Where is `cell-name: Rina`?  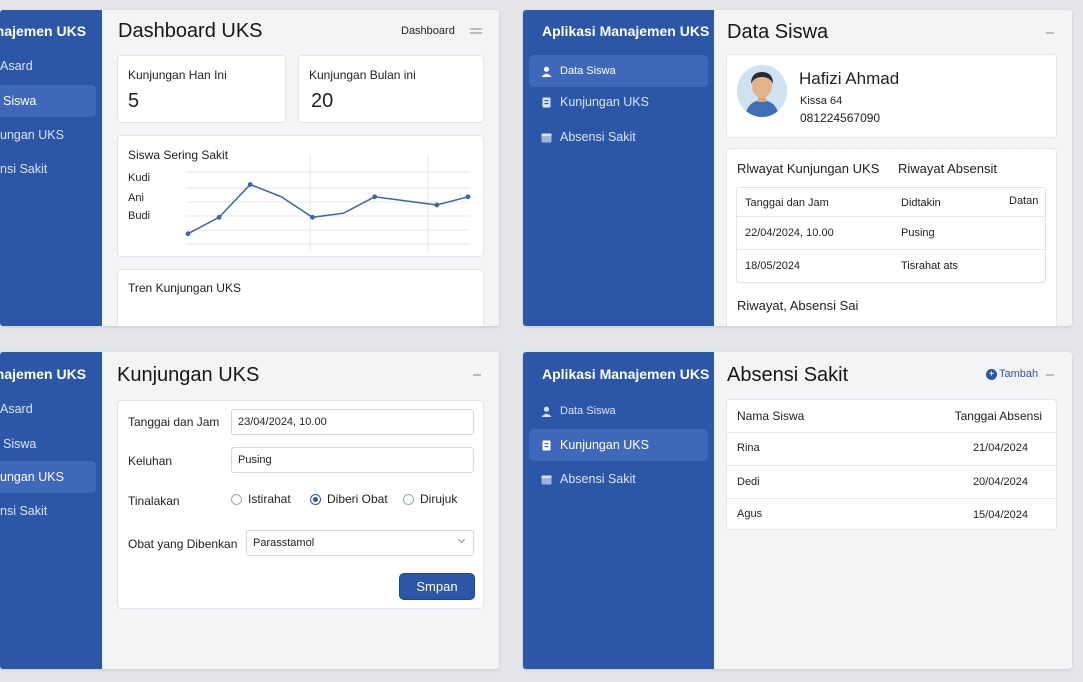
cell-name: Rina is located at coordinates (748, 448).